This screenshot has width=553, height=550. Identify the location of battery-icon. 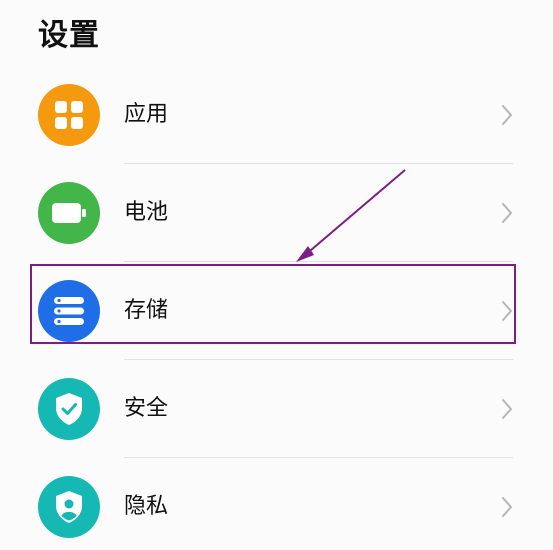
(69, 213).